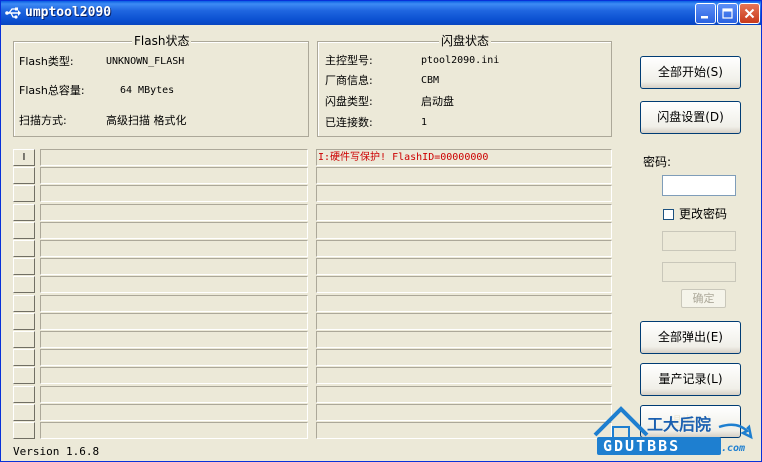  What do you see at coordinates (24, 339) in the screenshot?
I see `port-11-button` at bounding box center [24, 339].